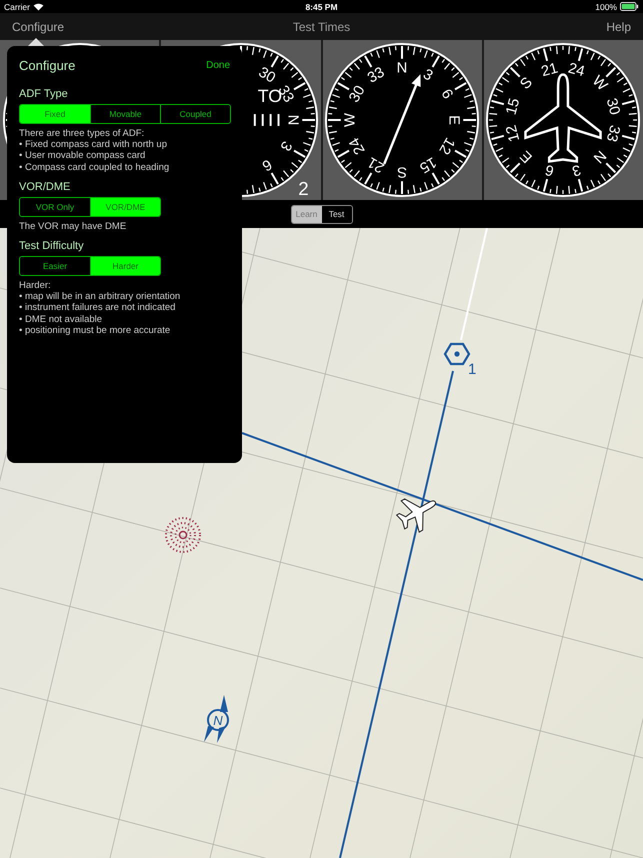 The image size is (643, 858). Describe the element at coordinates (125, 207) in the screenshot. I see `segment-option: VOR/DME` at that location.